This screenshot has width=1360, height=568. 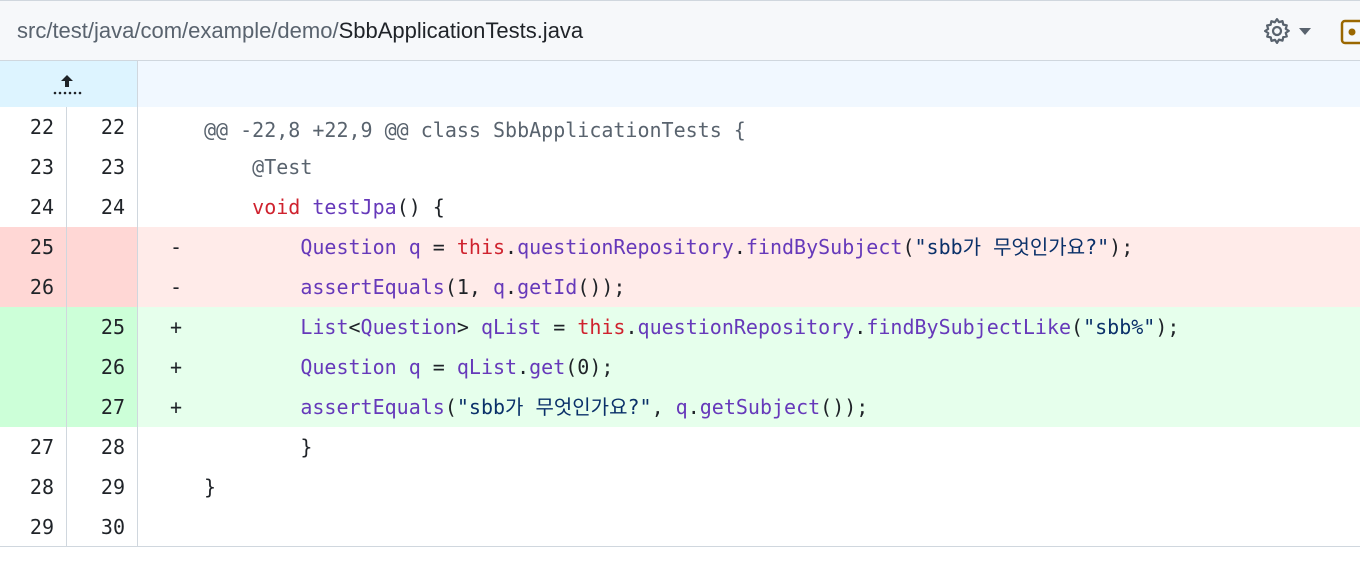 What do you see at coordinates (1350, 32) in the screenshot?
I see `file-view-button` at bounding box center [1350, 32].